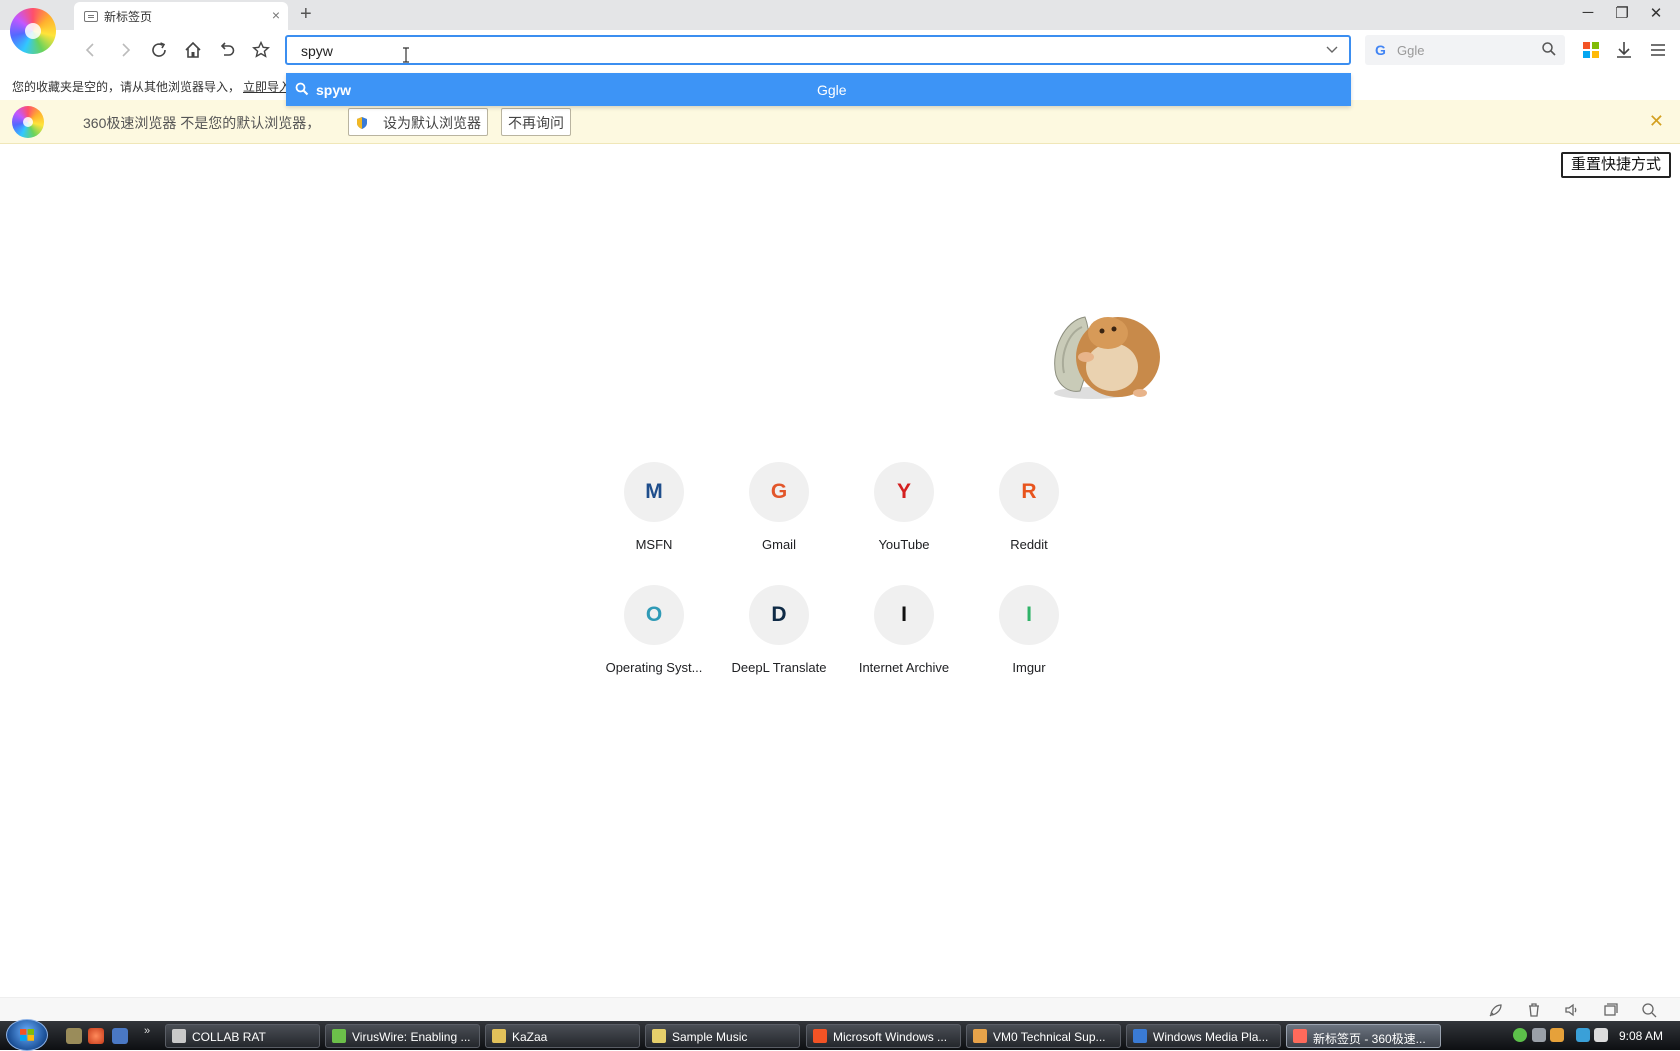 This screenshot has height=1051, width=1680. What do you see at coordinates (1610, 1010) in the screenshot?
I see `window-icon` at bounding box center [1610, 1010].